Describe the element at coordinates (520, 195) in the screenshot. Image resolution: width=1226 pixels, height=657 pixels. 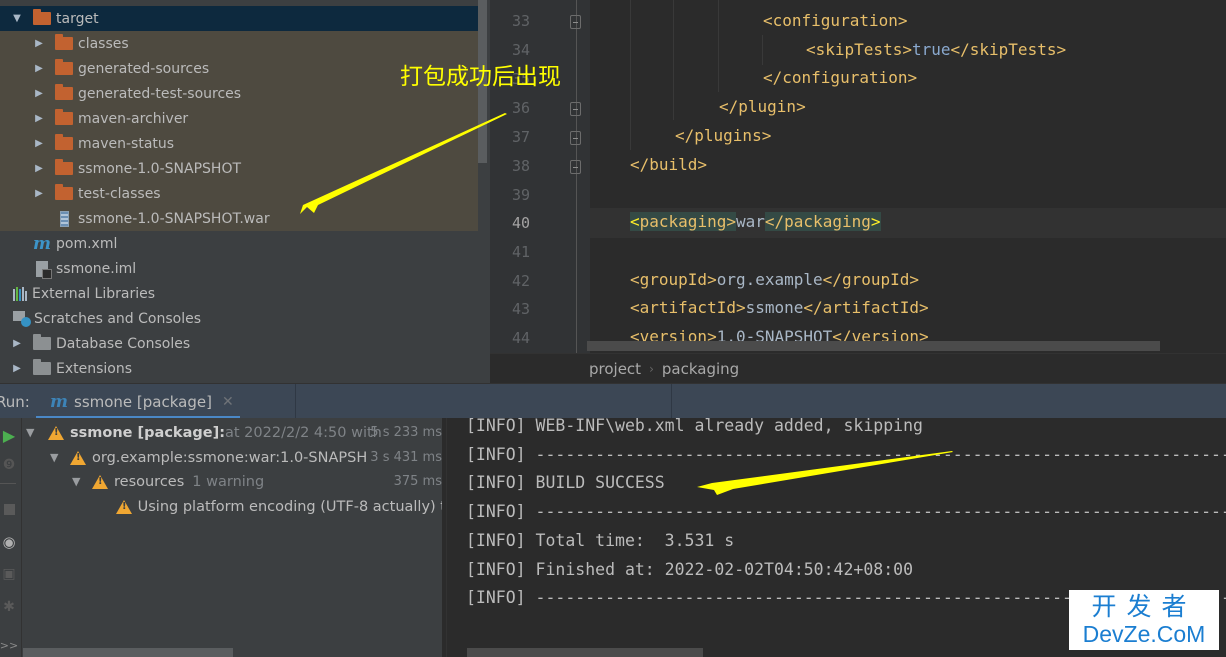
I see `line-number: 39` at that location.